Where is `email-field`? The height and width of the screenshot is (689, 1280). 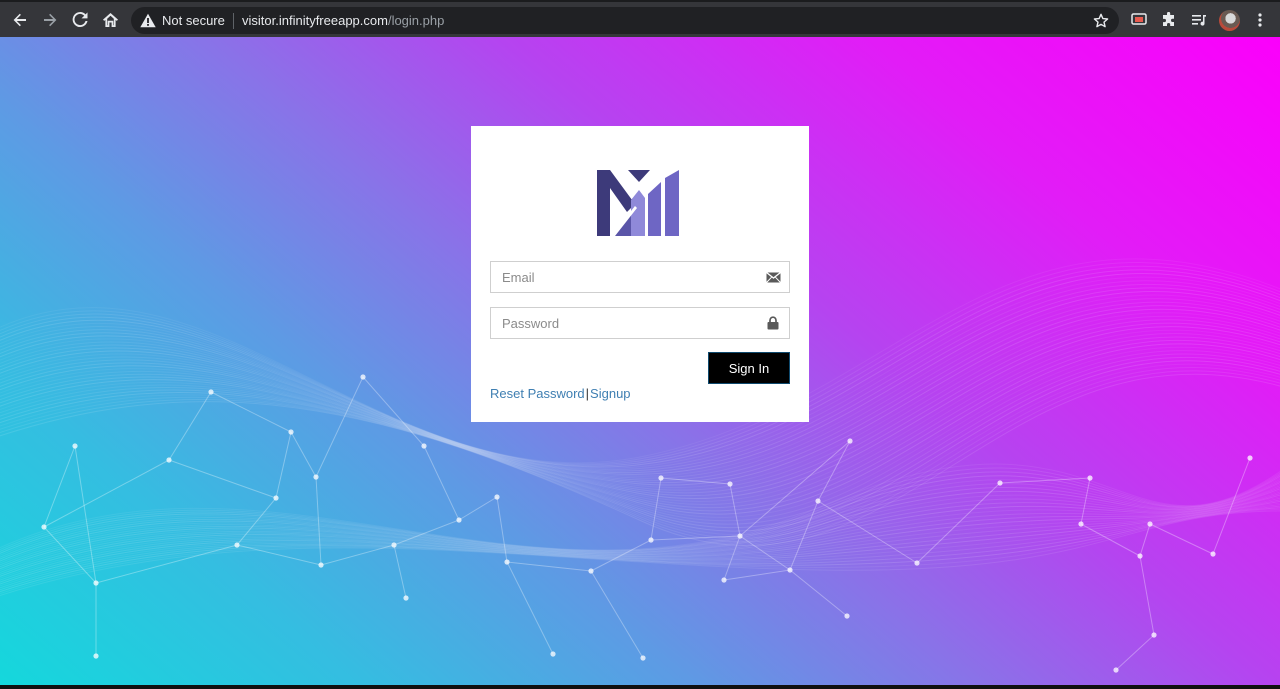 email-field is located at coordinates (640, 277).